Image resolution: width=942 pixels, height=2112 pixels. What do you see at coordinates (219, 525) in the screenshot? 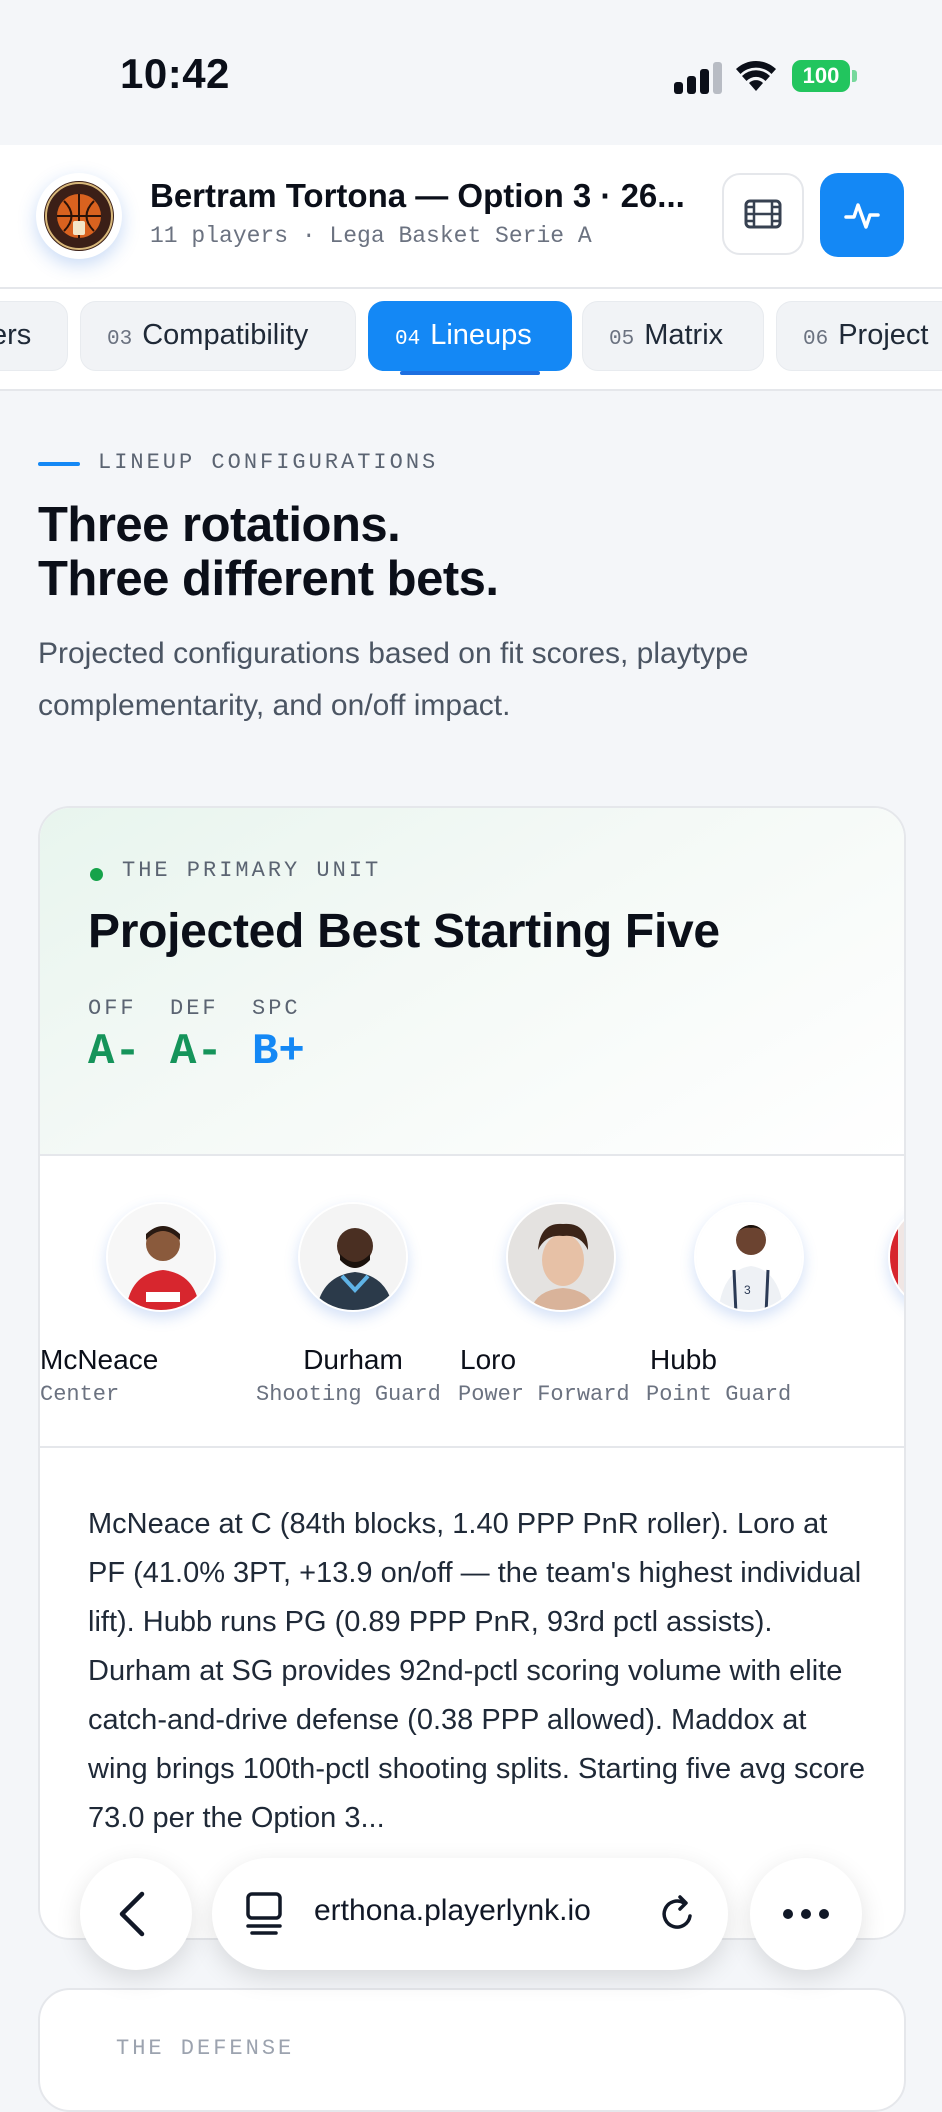
I see `headline-line-1: Three rotations.` at bounding box center [219, 525].